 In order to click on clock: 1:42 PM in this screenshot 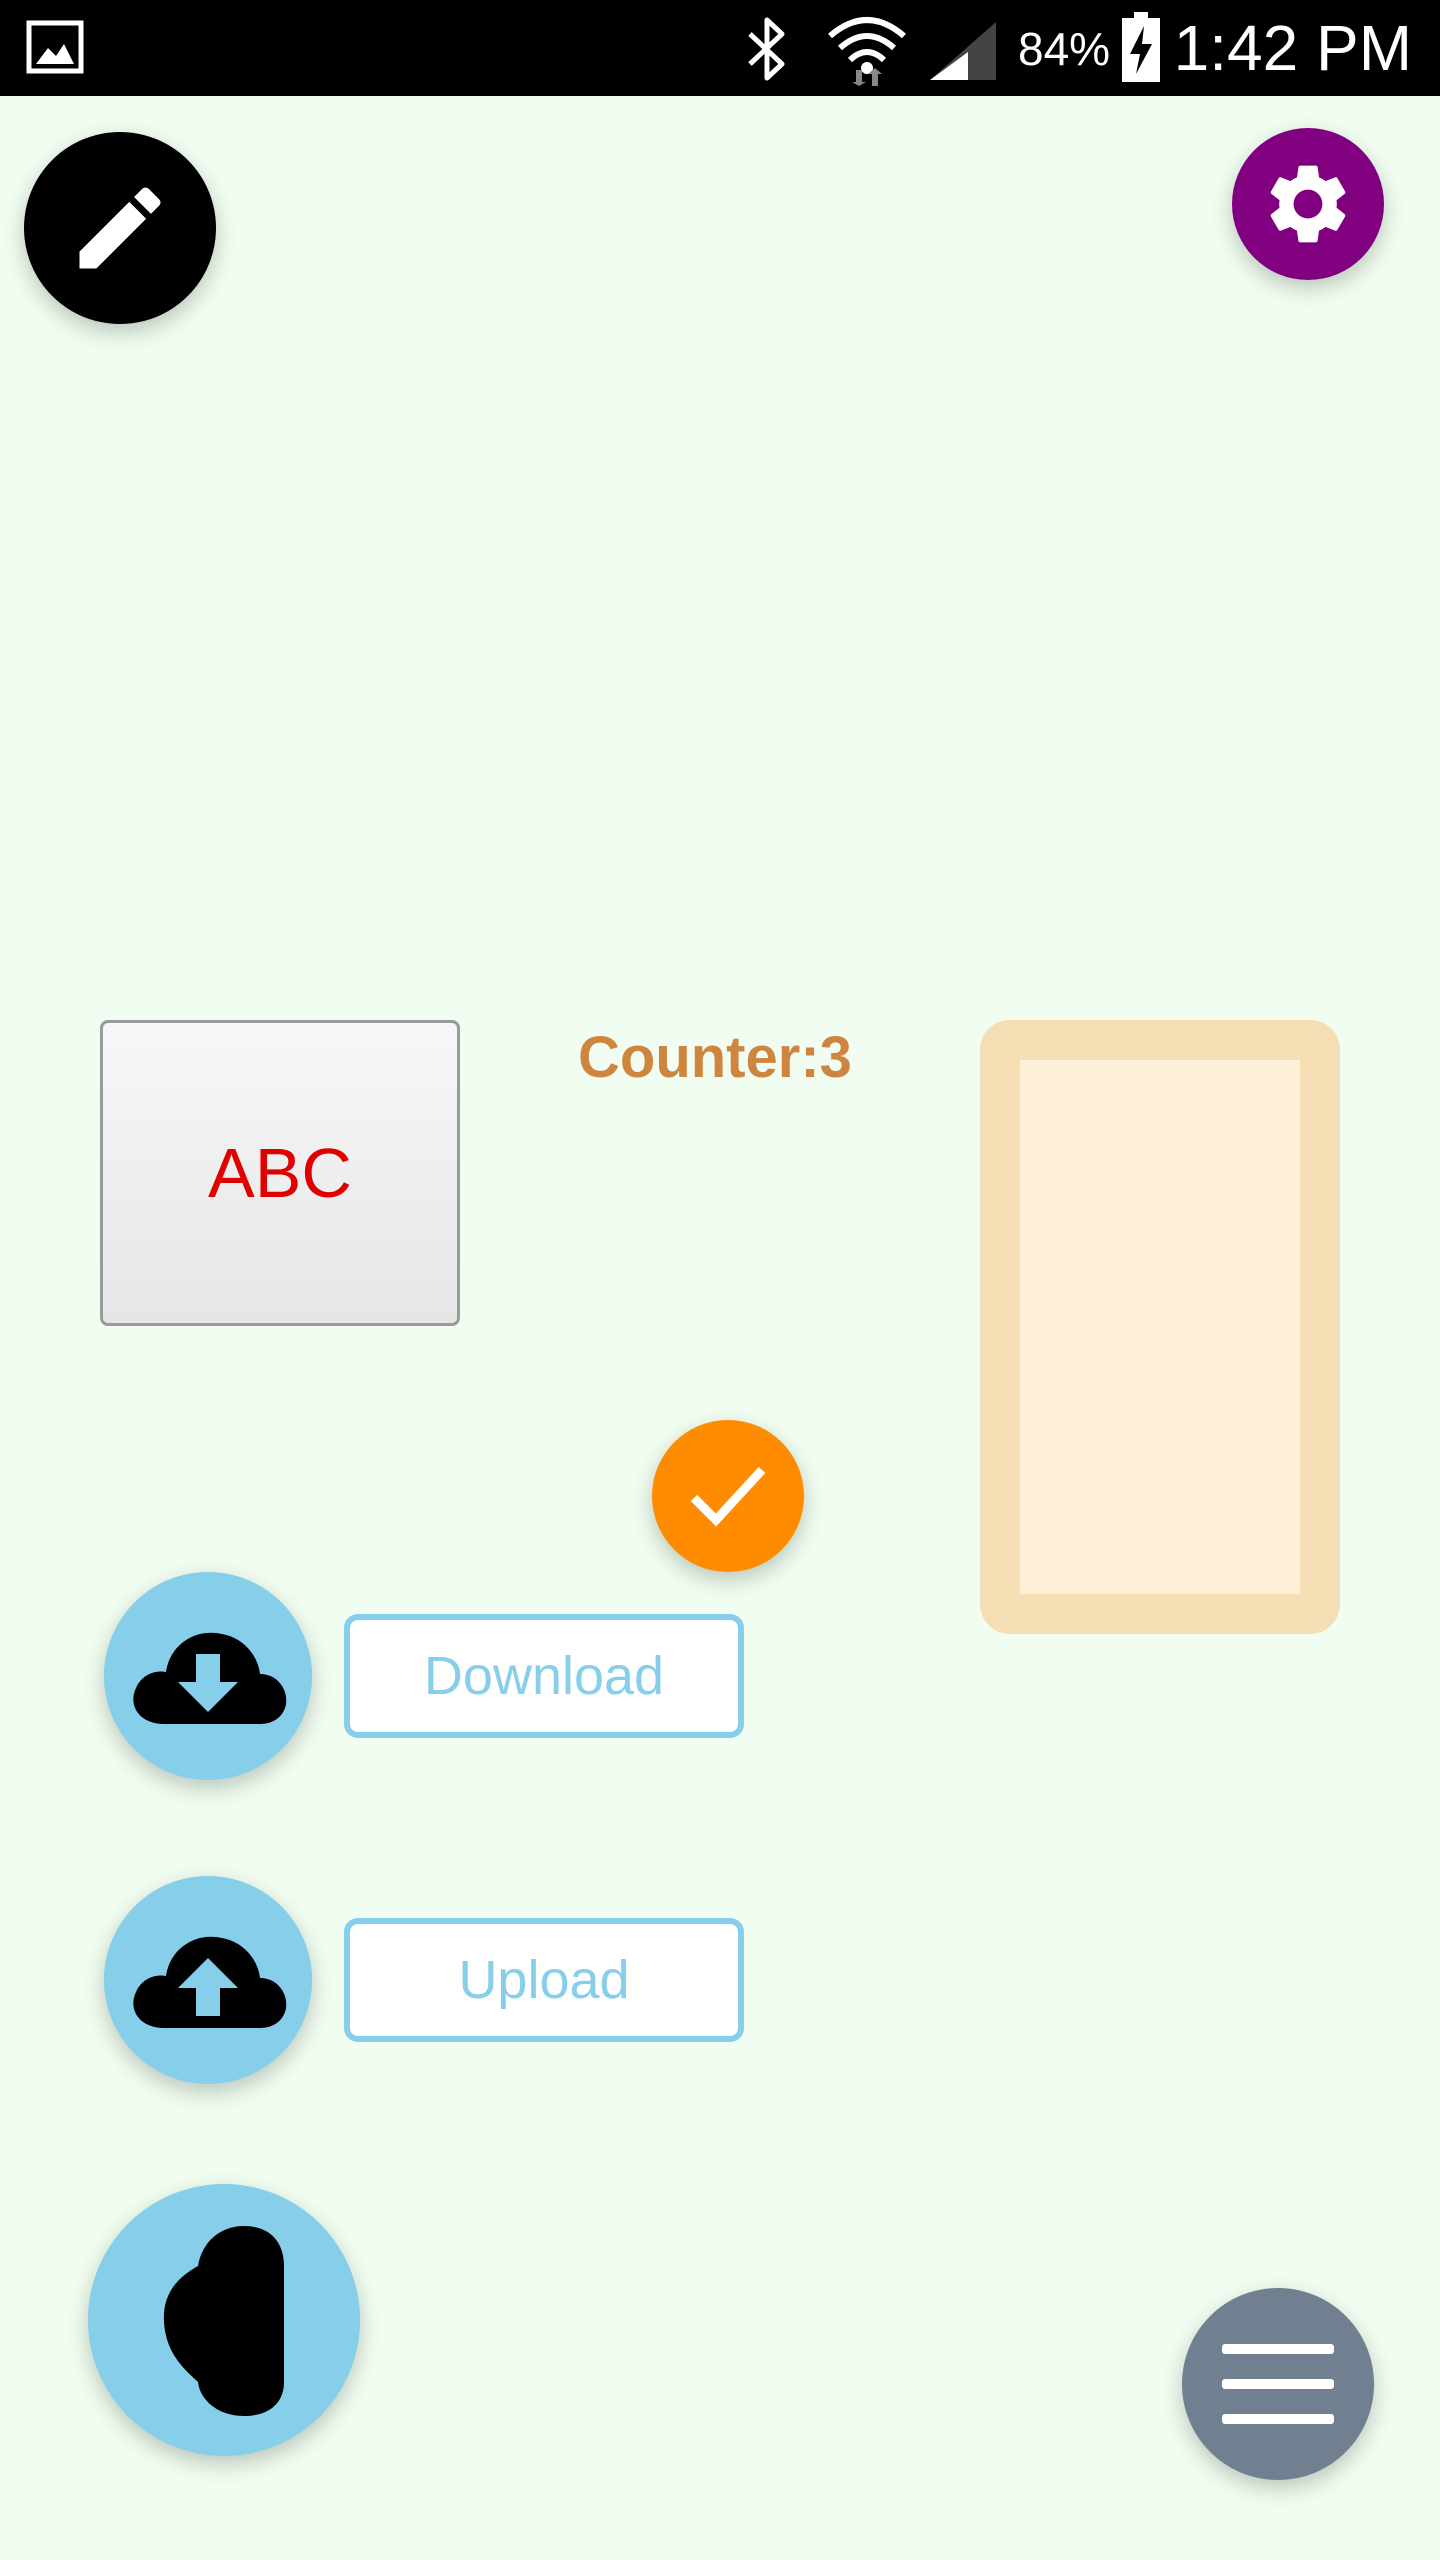, I will do `click(1292, 48)`.